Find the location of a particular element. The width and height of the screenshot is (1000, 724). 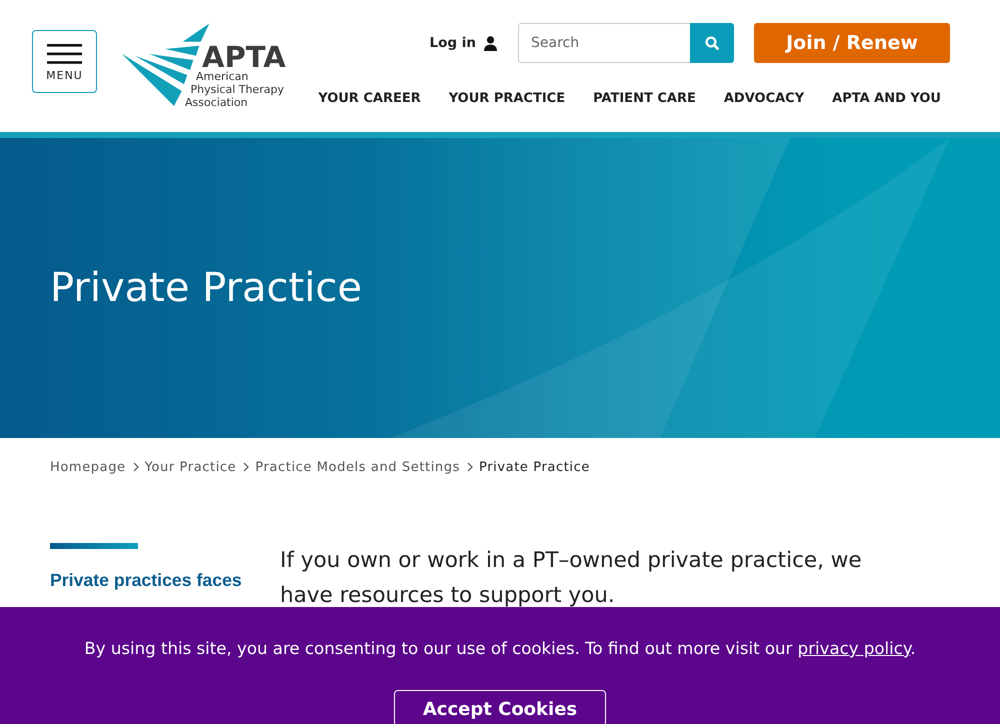

logo-subtitle: American Physical Therapy Association is located at coordinates (235, 89).